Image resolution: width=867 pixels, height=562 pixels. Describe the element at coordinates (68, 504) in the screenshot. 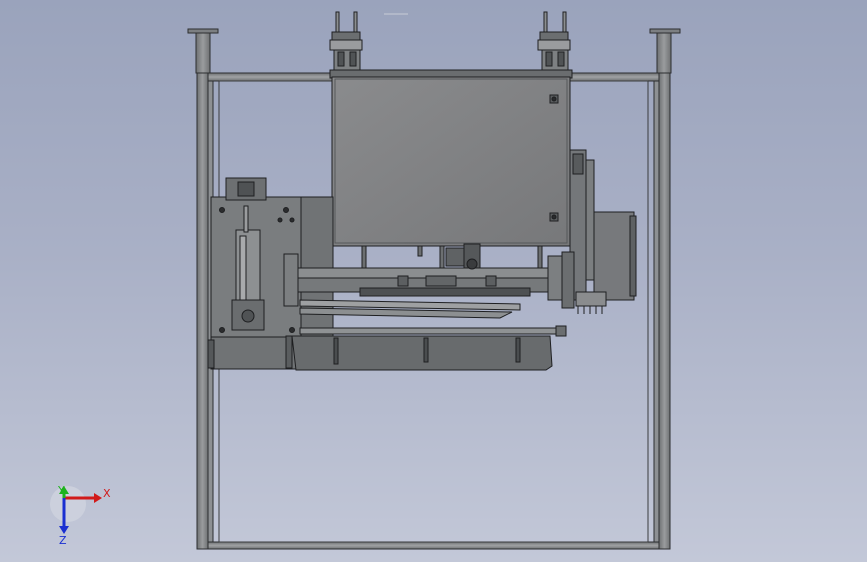

I see `triad-origin-glow` at that location.